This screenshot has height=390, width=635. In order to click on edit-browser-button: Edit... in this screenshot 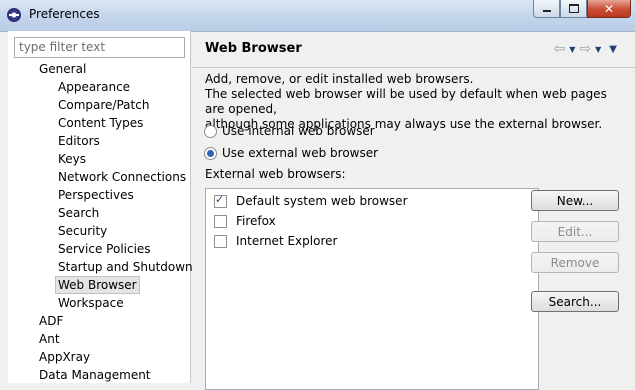, I will do `click(575, 231)`.